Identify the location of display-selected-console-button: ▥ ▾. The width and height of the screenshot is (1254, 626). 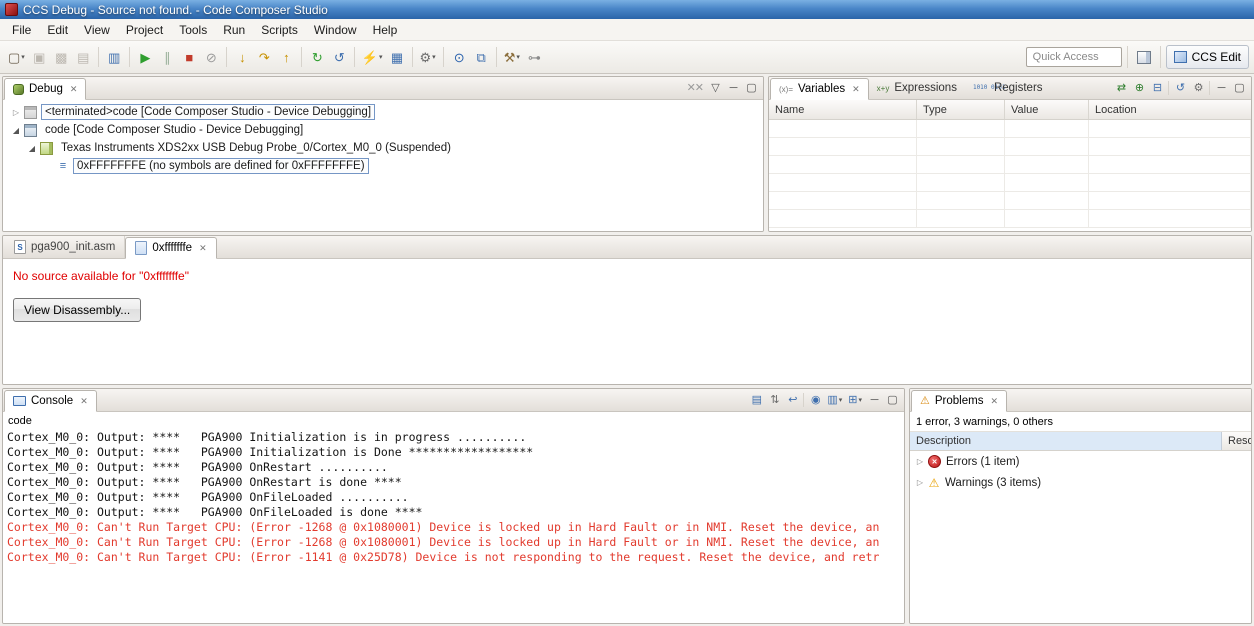
(834, 400).